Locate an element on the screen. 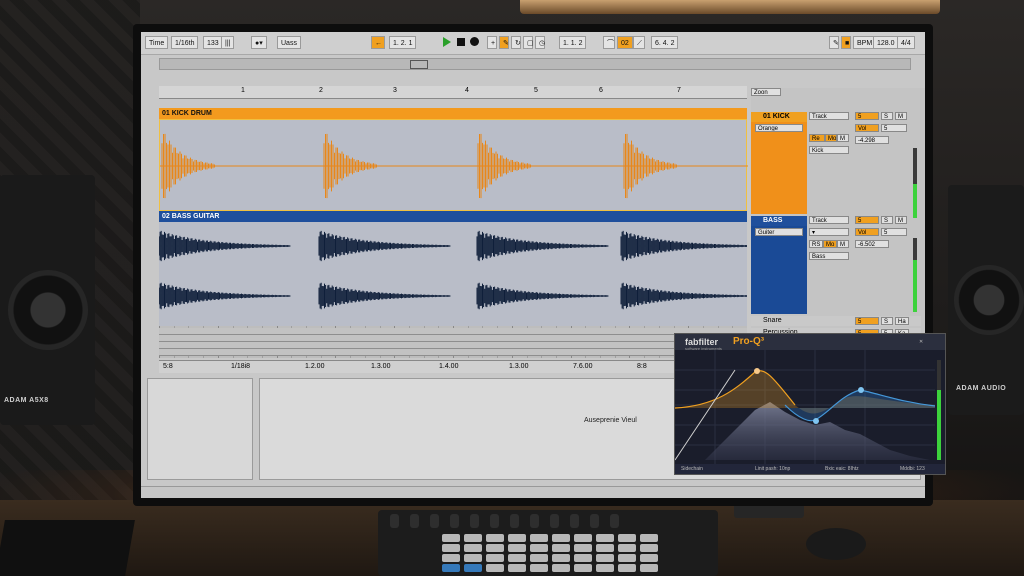  add-icon: + is located at coordinates (492, 42).